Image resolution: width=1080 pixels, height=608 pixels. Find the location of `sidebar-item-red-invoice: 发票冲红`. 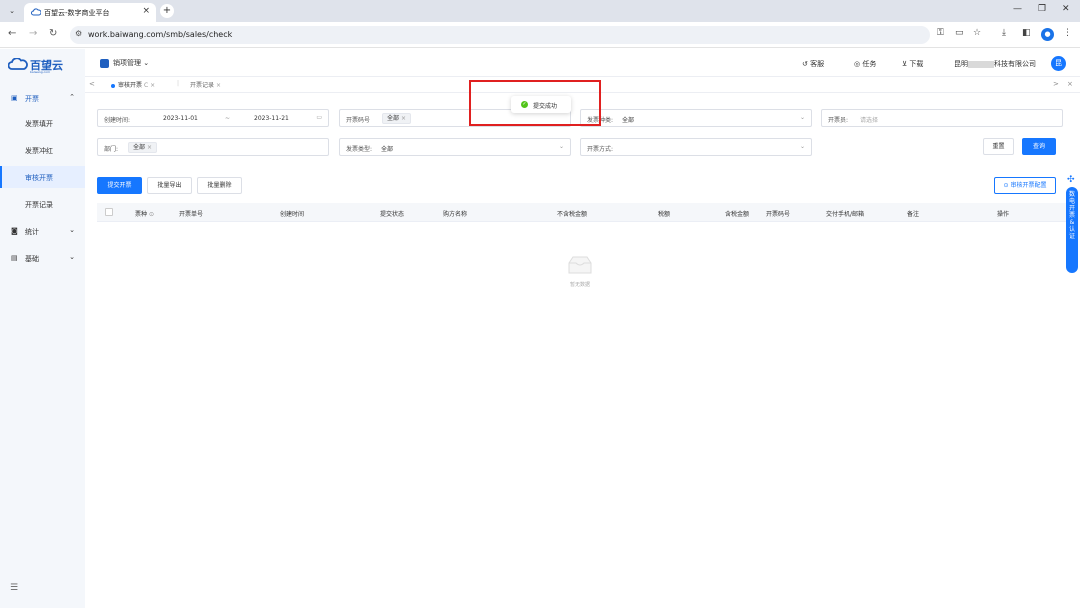

sidebar-item-red-invoice: 发票冲红 is located at coordinates (42, 150).